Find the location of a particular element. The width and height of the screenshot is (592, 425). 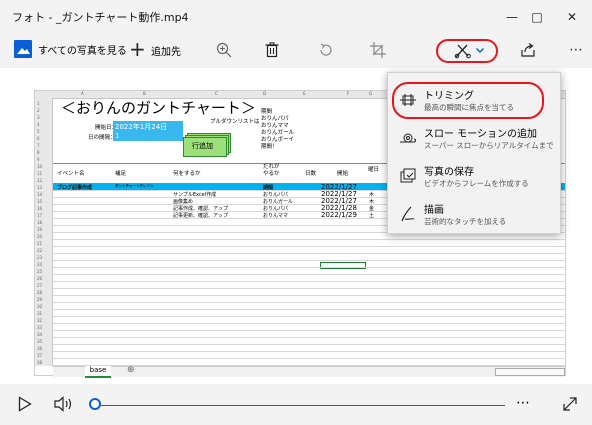

add-to-label: 追加先 is located at coordinates (166, 52).